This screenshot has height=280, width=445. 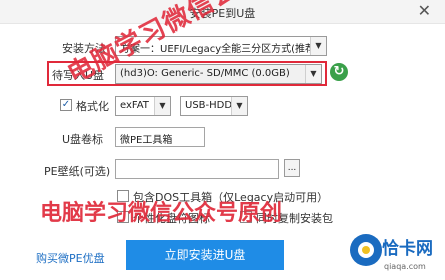 I want to click on target-disk-value: (hd3)O: Generic- SD/MMC (0.0GB), so click(x=205, y=73).